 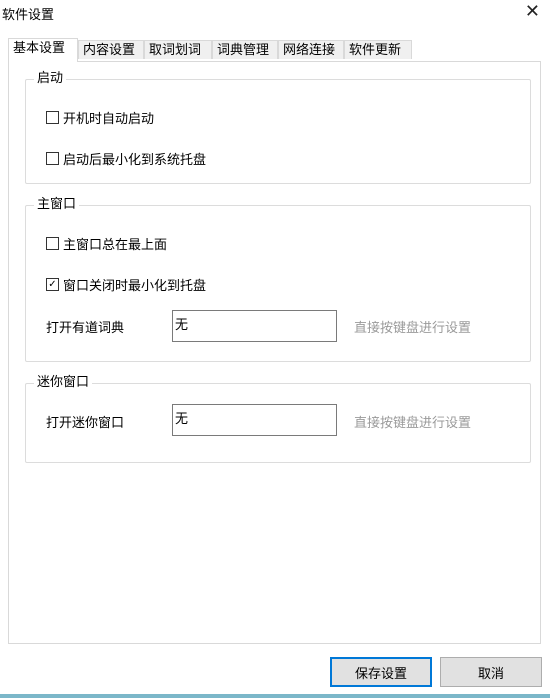 I want to click on open-dict-hotkey-input: 无, so click(x=254, y=326).